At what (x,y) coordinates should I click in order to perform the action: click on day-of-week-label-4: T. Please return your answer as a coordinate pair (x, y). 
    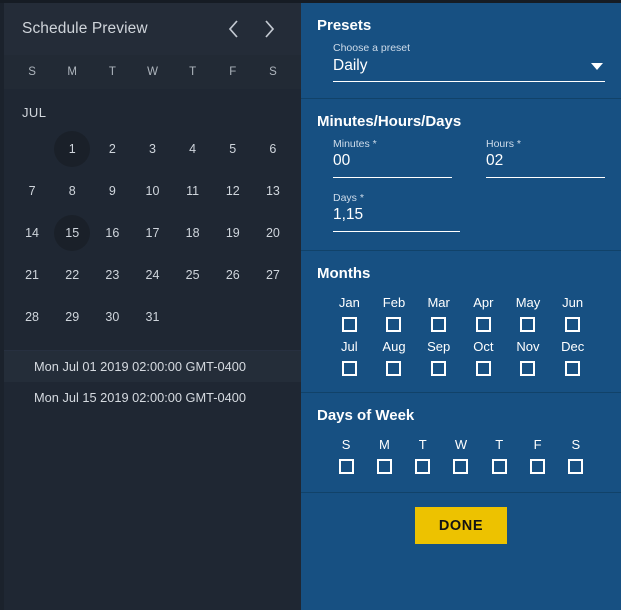
    Looking at the image, I should click on (499, 444).